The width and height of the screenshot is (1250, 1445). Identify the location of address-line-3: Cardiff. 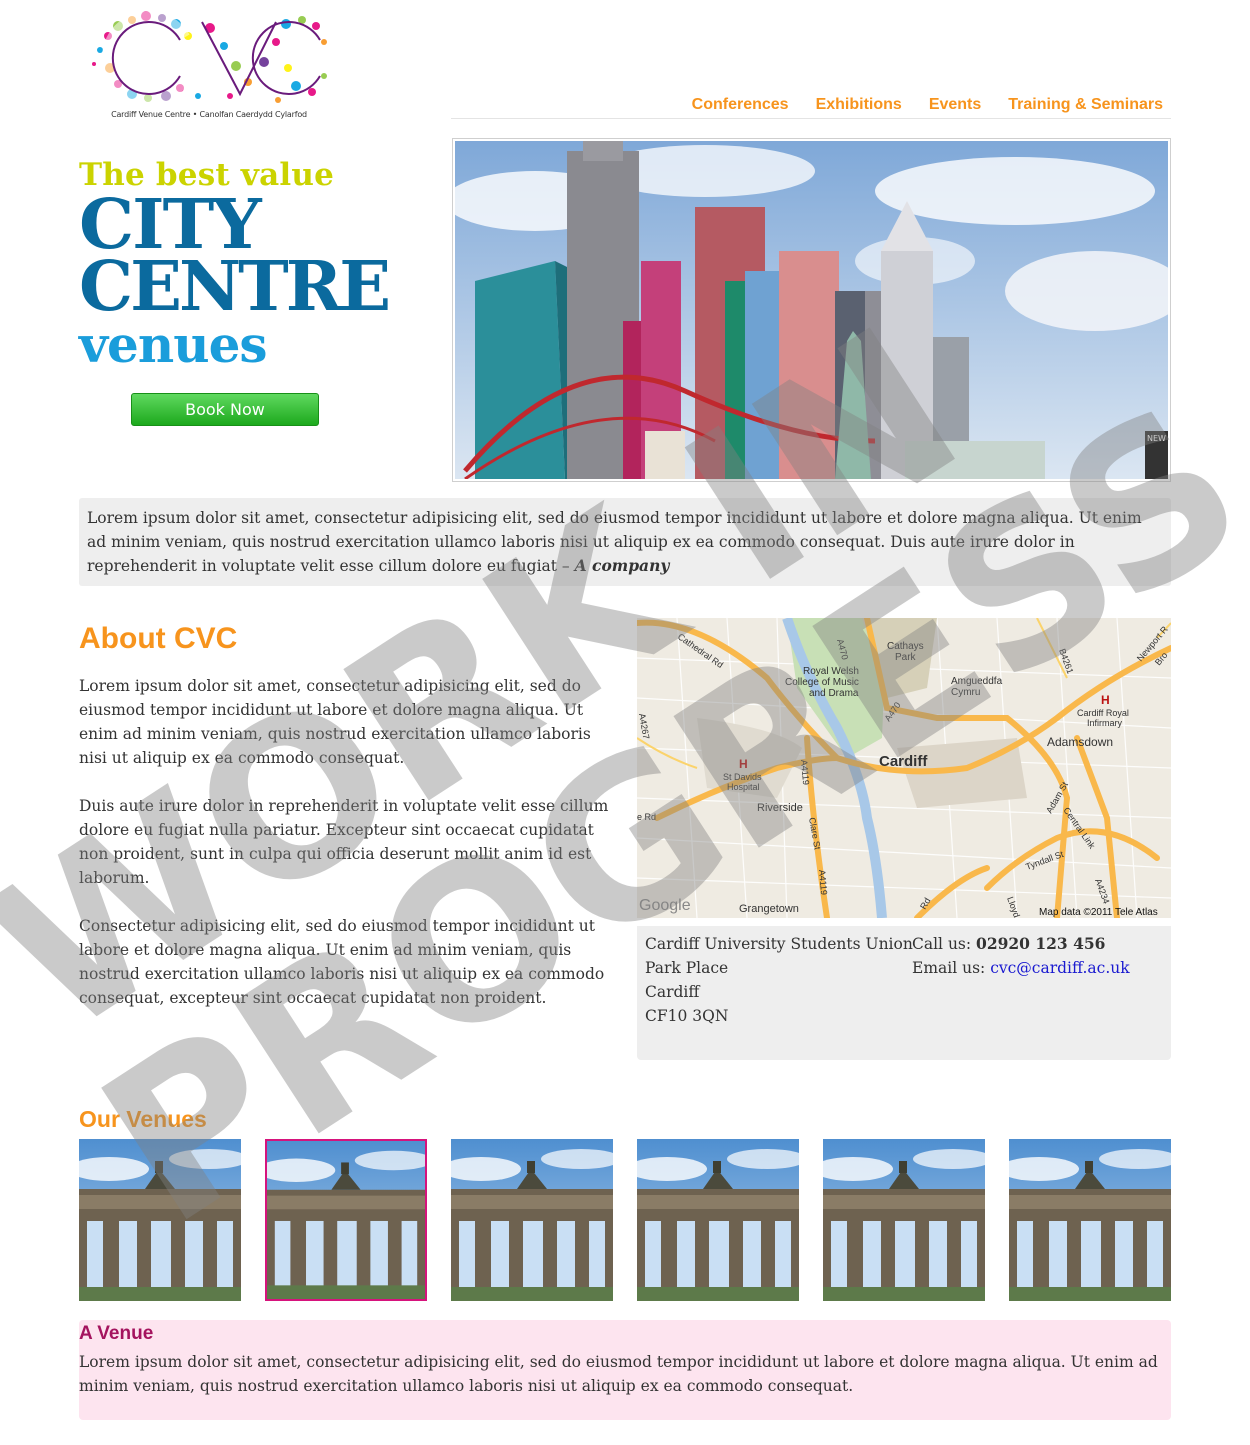
(672, 992).